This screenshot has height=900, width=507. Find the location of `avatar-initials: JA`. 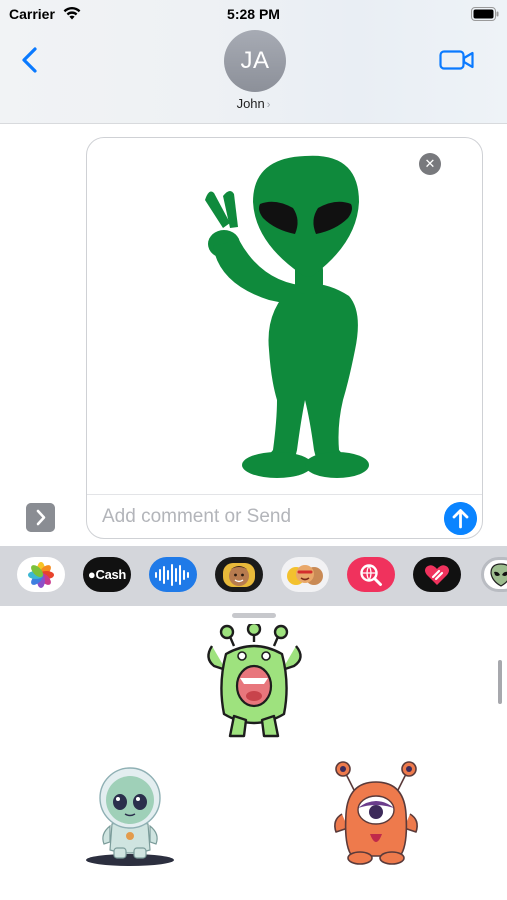

avatar-initials: JA is located at coordinates (255, 60).